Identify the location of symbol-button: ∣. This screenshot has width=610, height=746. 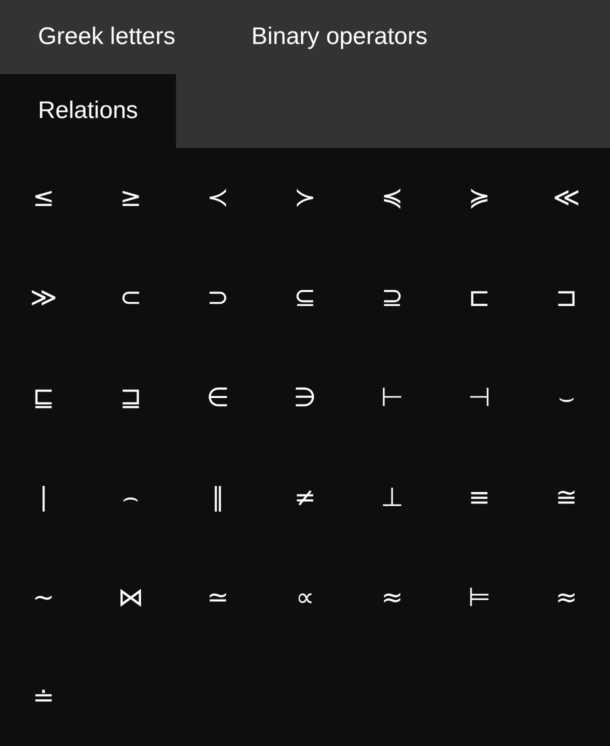
(44, 498).